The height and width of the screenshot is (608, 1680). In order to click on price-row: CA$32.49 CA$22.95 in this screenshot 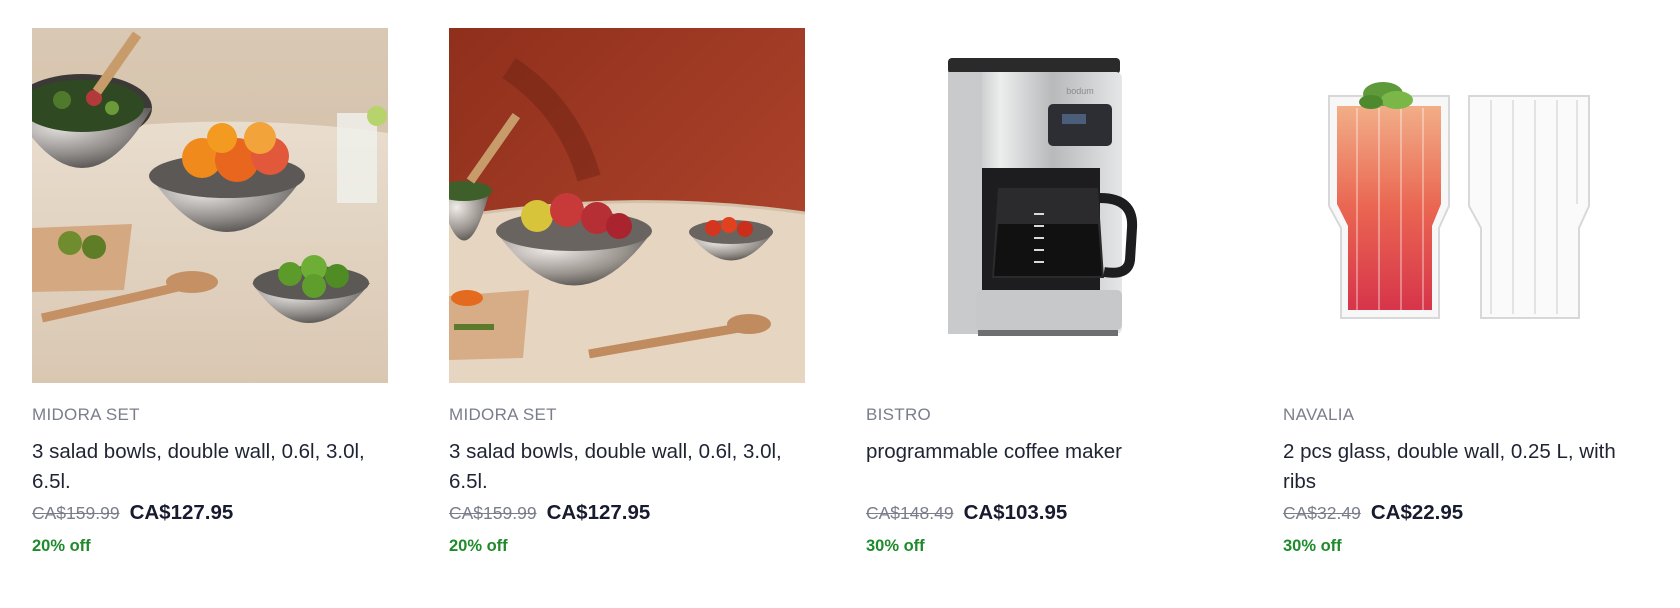, I will do `click(1461, 516)`.